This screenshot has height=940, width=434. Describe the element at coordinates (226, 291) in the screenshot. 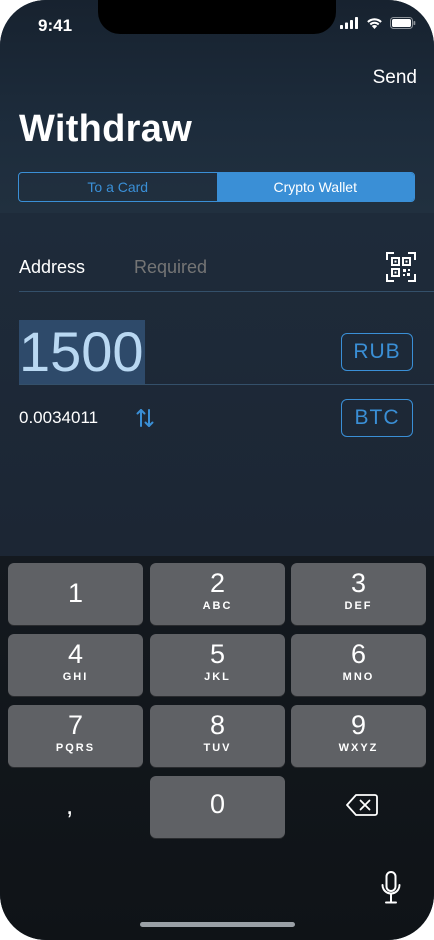

I see `address-divider` at that location.